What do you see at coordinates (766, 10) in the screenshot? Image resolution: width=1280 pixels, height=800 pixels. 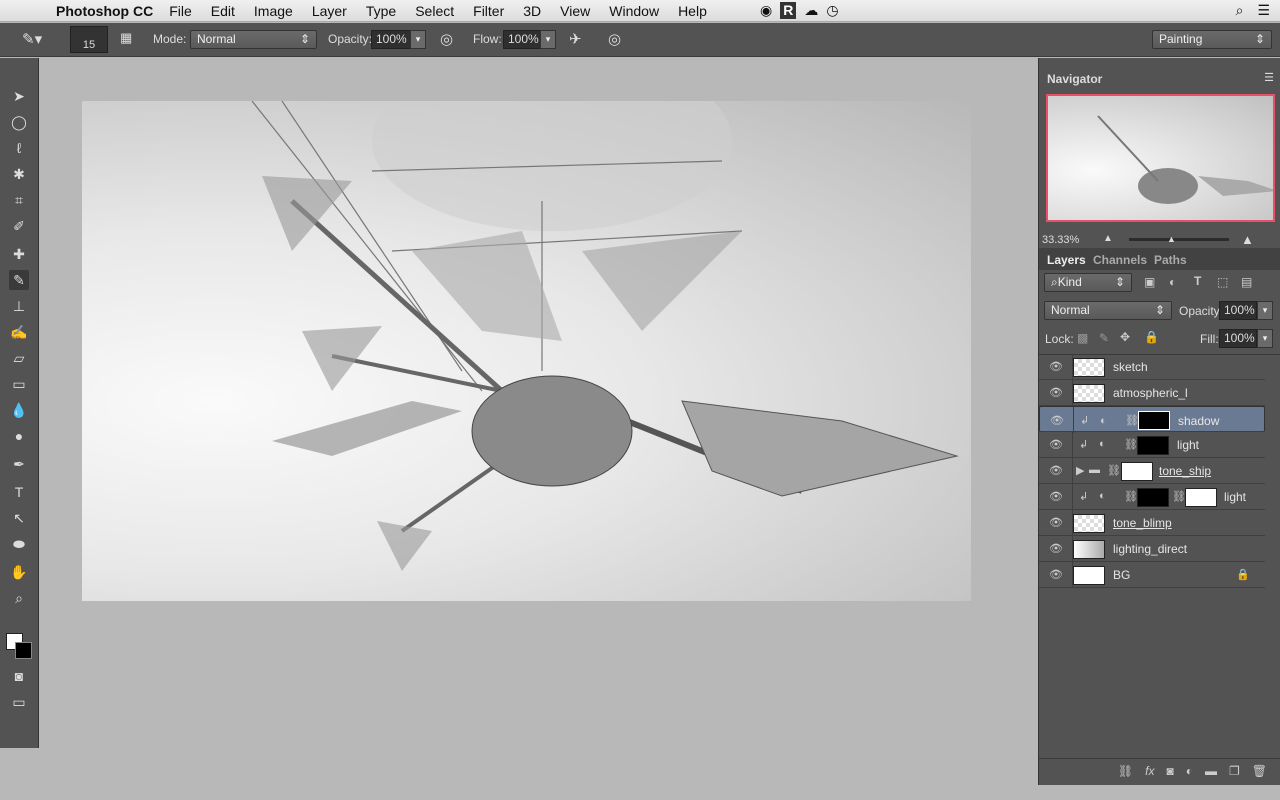 I see `record-icon: ◉` at bounding box center [766, 10].